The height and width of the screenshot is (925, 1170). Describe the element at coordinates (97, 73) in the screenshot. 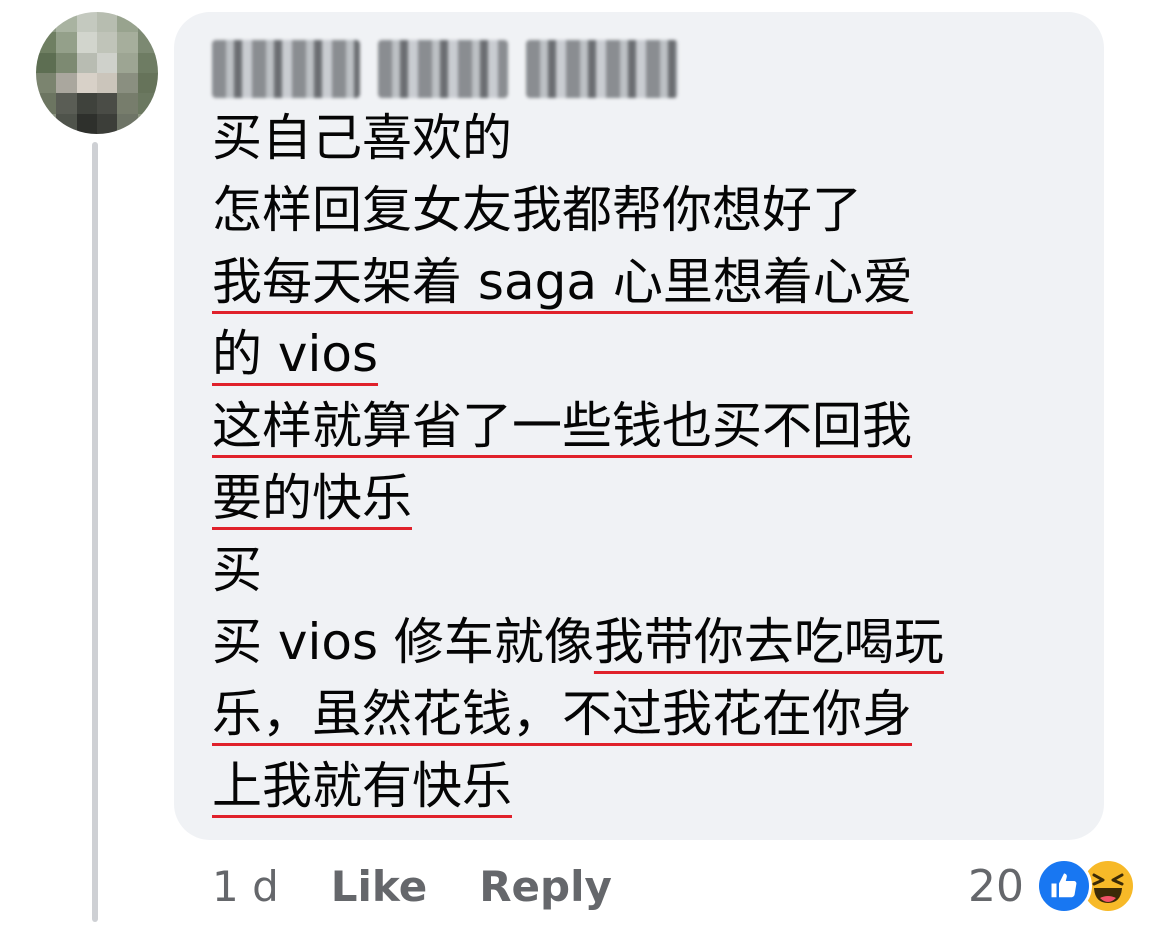

I see `avatar` at that location.